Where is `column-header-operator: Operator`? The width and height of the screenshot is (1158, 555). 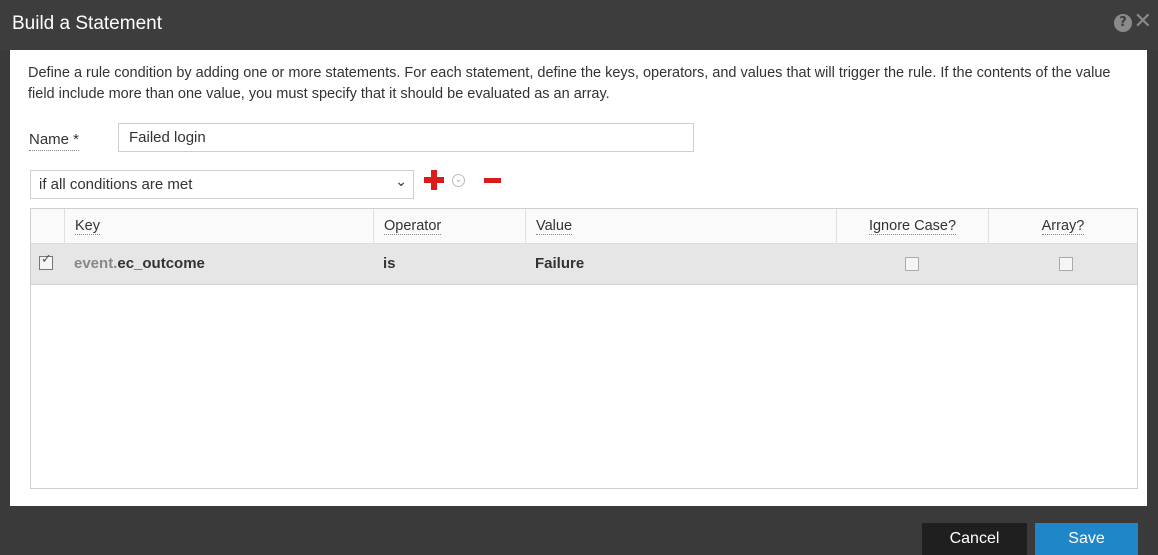 column-header-operator: Operator is located at coordinates (449, 226).